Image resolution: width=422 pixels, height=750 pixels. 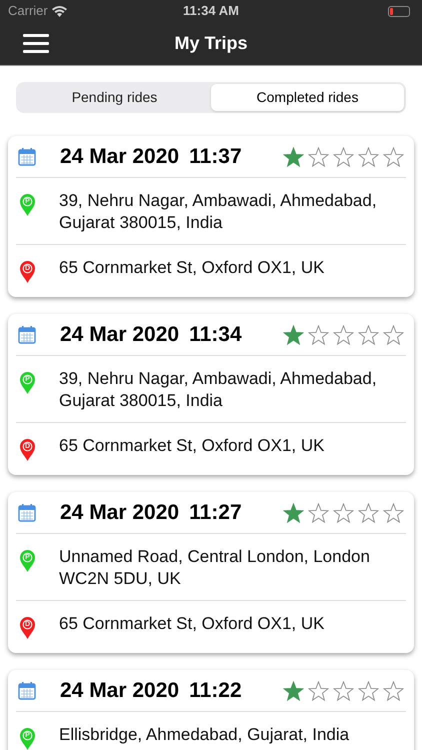 I want to click on segment-tab: Completed rides, so click(x=307, y=97).